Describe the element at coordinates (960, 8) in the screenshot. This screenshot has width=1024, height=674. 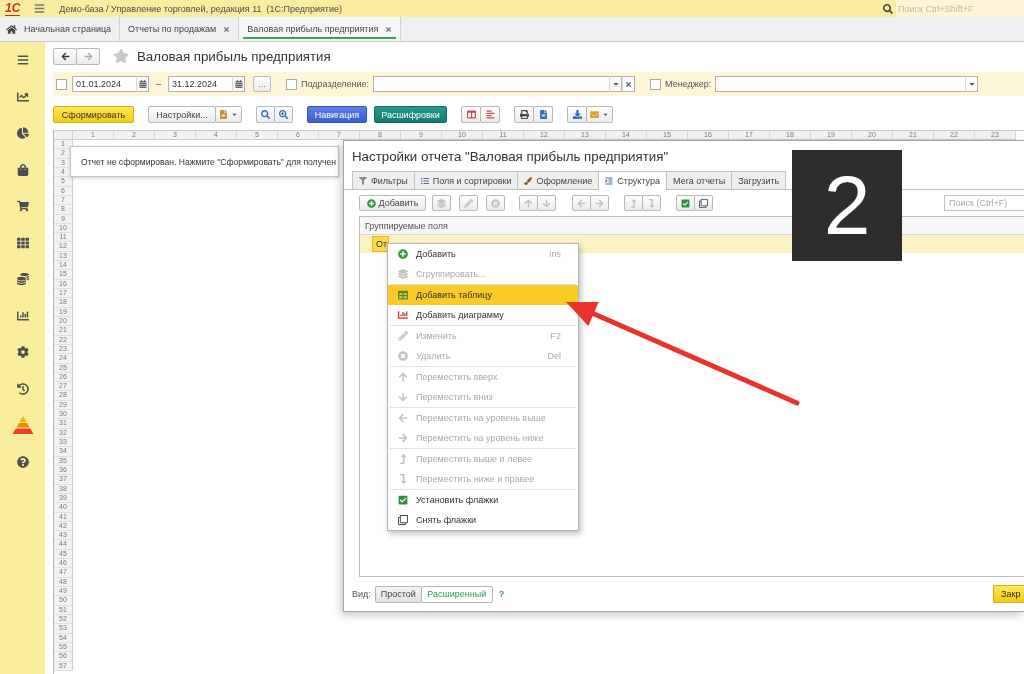
I see `search-field: Поиск Ctrl+Shift+F` at that location.